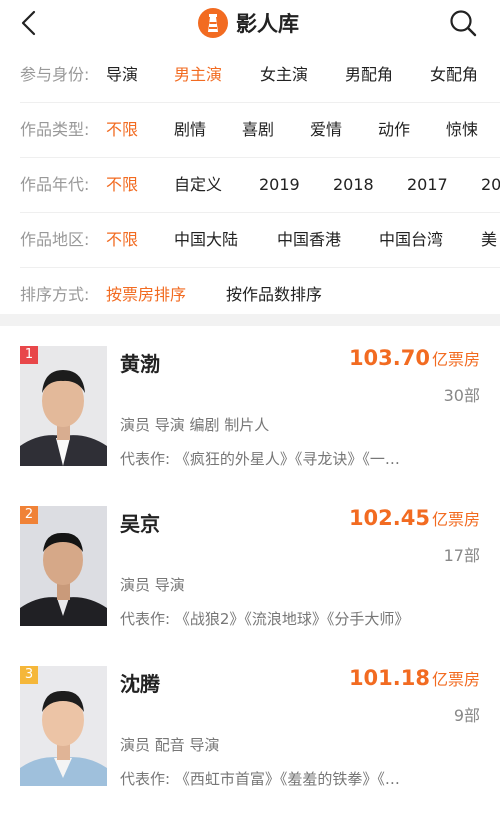 This screenshot has width=500, height=813. Describe the element at coordinates (55, 129) in the screenshot. I see `filter-label: 作品类型:` at that location.